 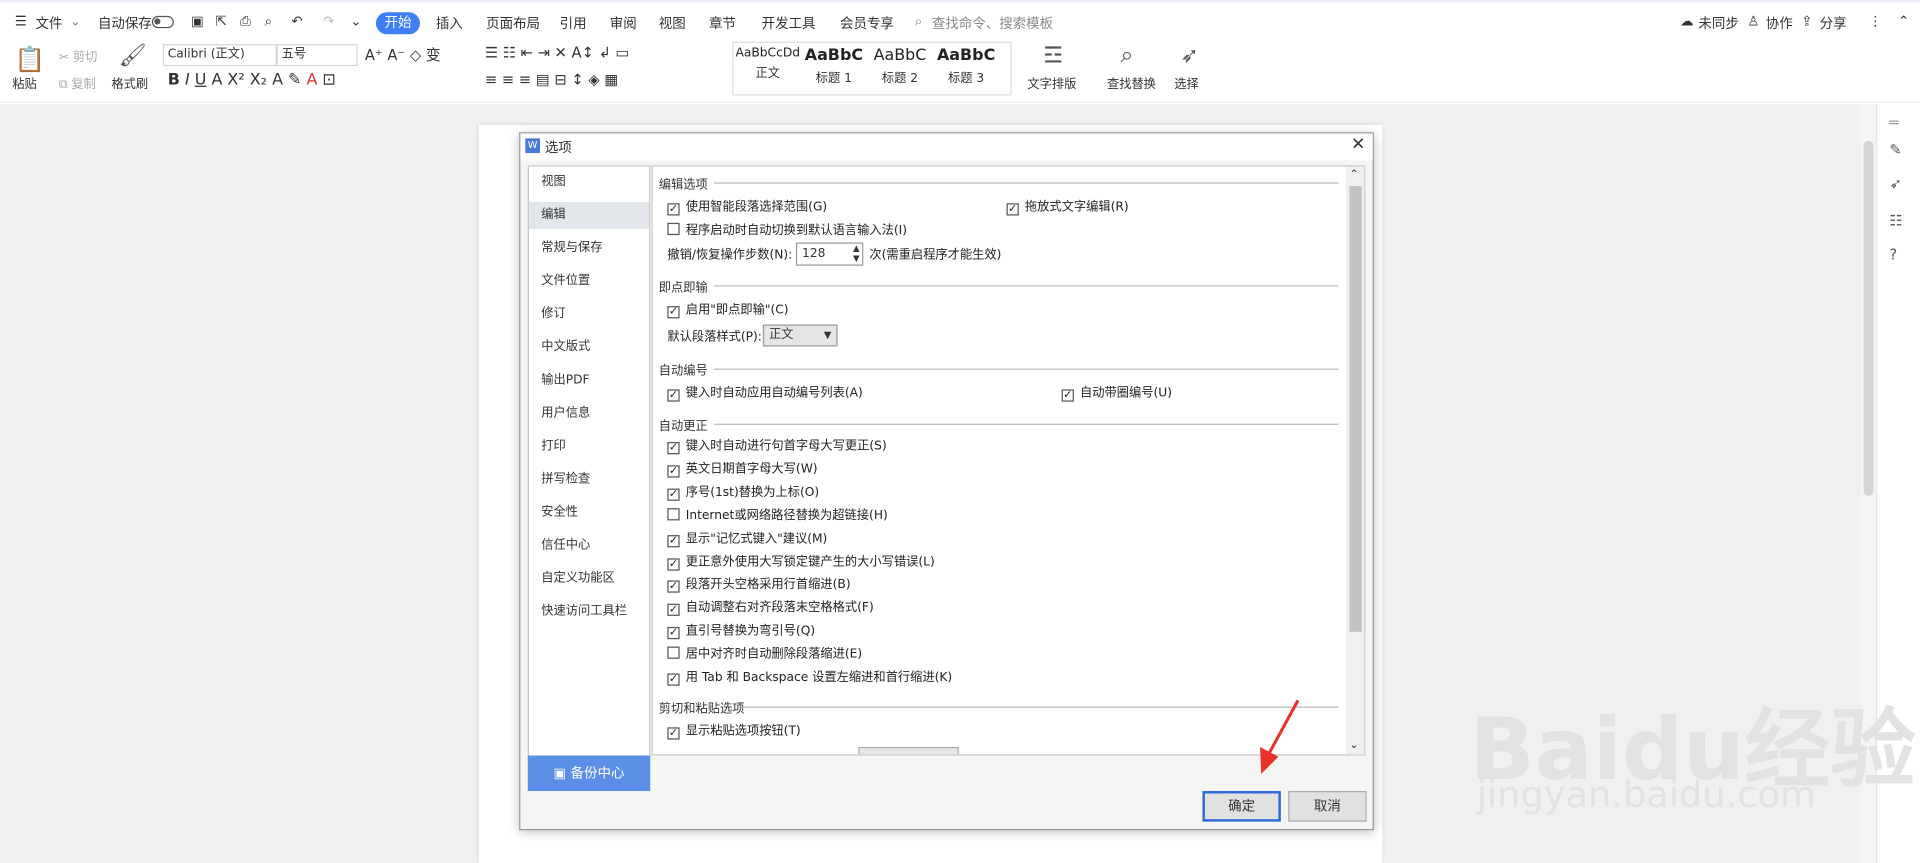 What do you see at coordinates (1353, 746) in the screenshot?
I see `scroll-down-icon: ⌄` at bounding box center [1353, 746].